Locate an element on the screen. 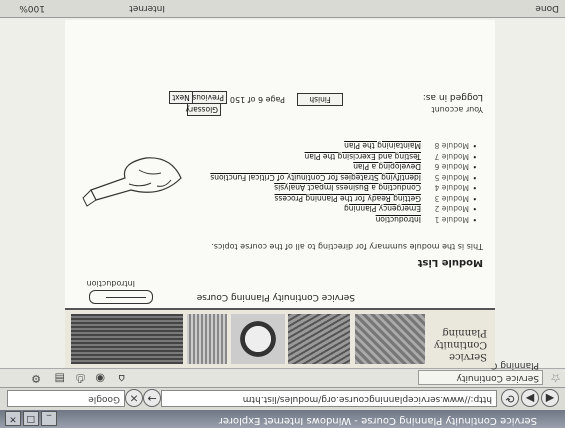 The width and height of the screenshot is (565, 428). module-item: •Module 1Introduction is located at coordinates (426, 219).